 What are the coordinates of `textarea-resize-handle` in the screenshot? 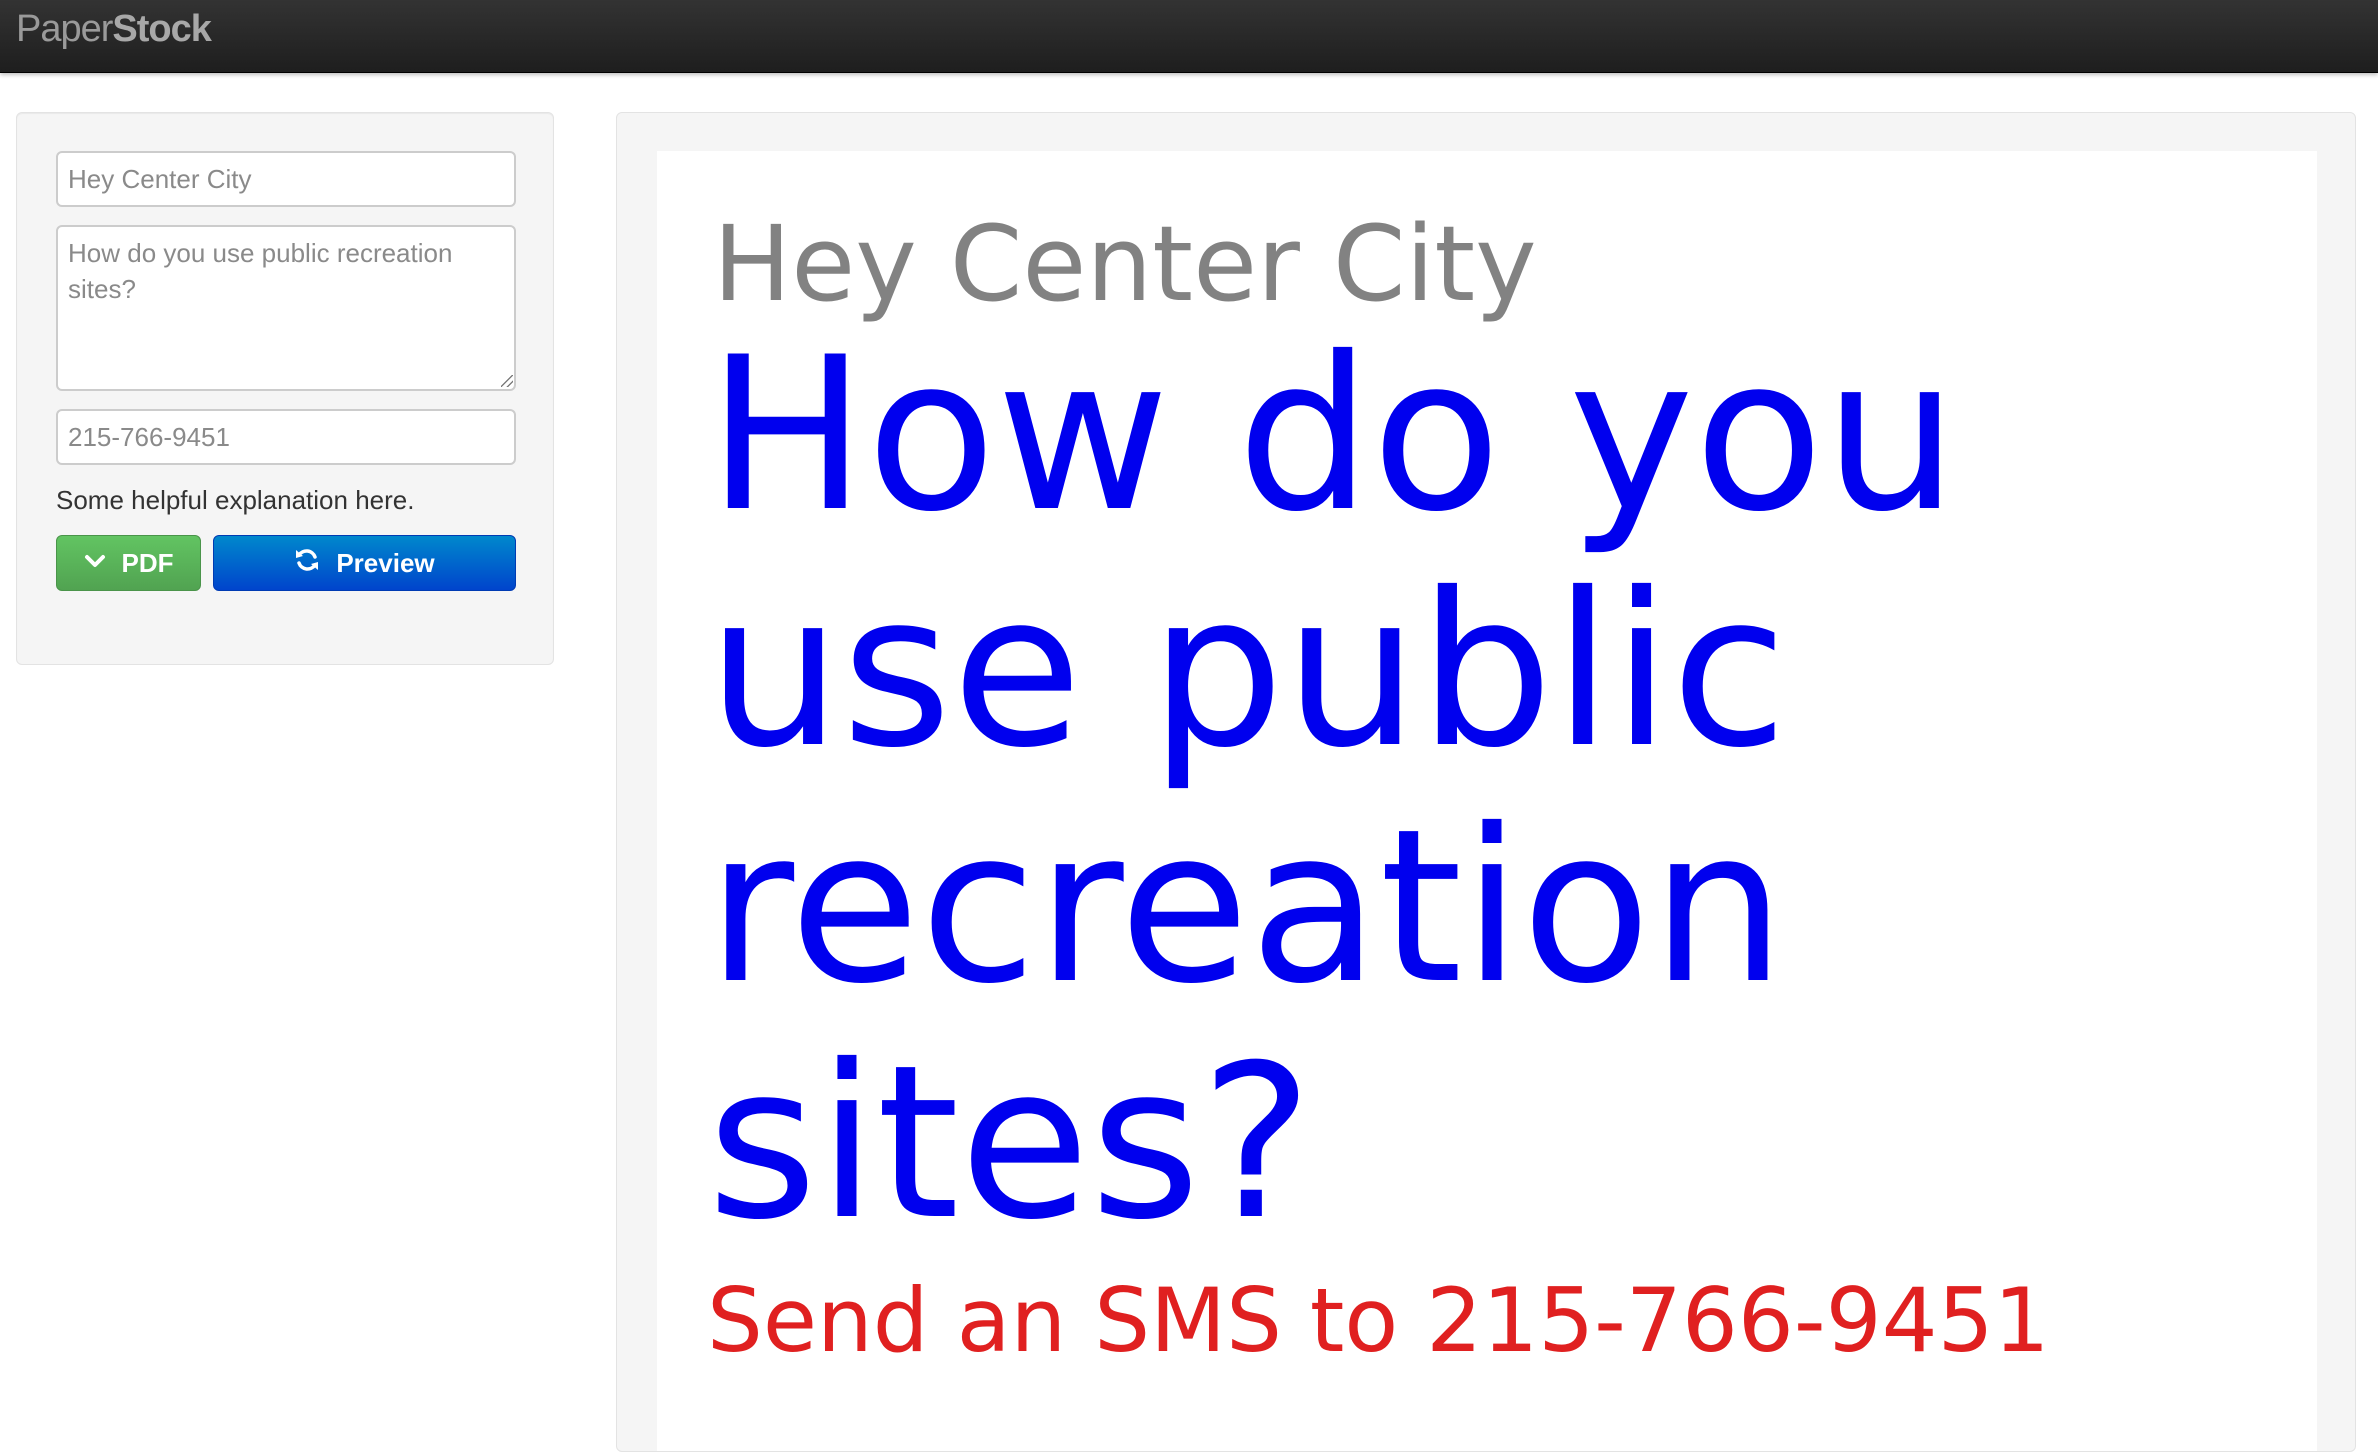 It's located at (507, 381).